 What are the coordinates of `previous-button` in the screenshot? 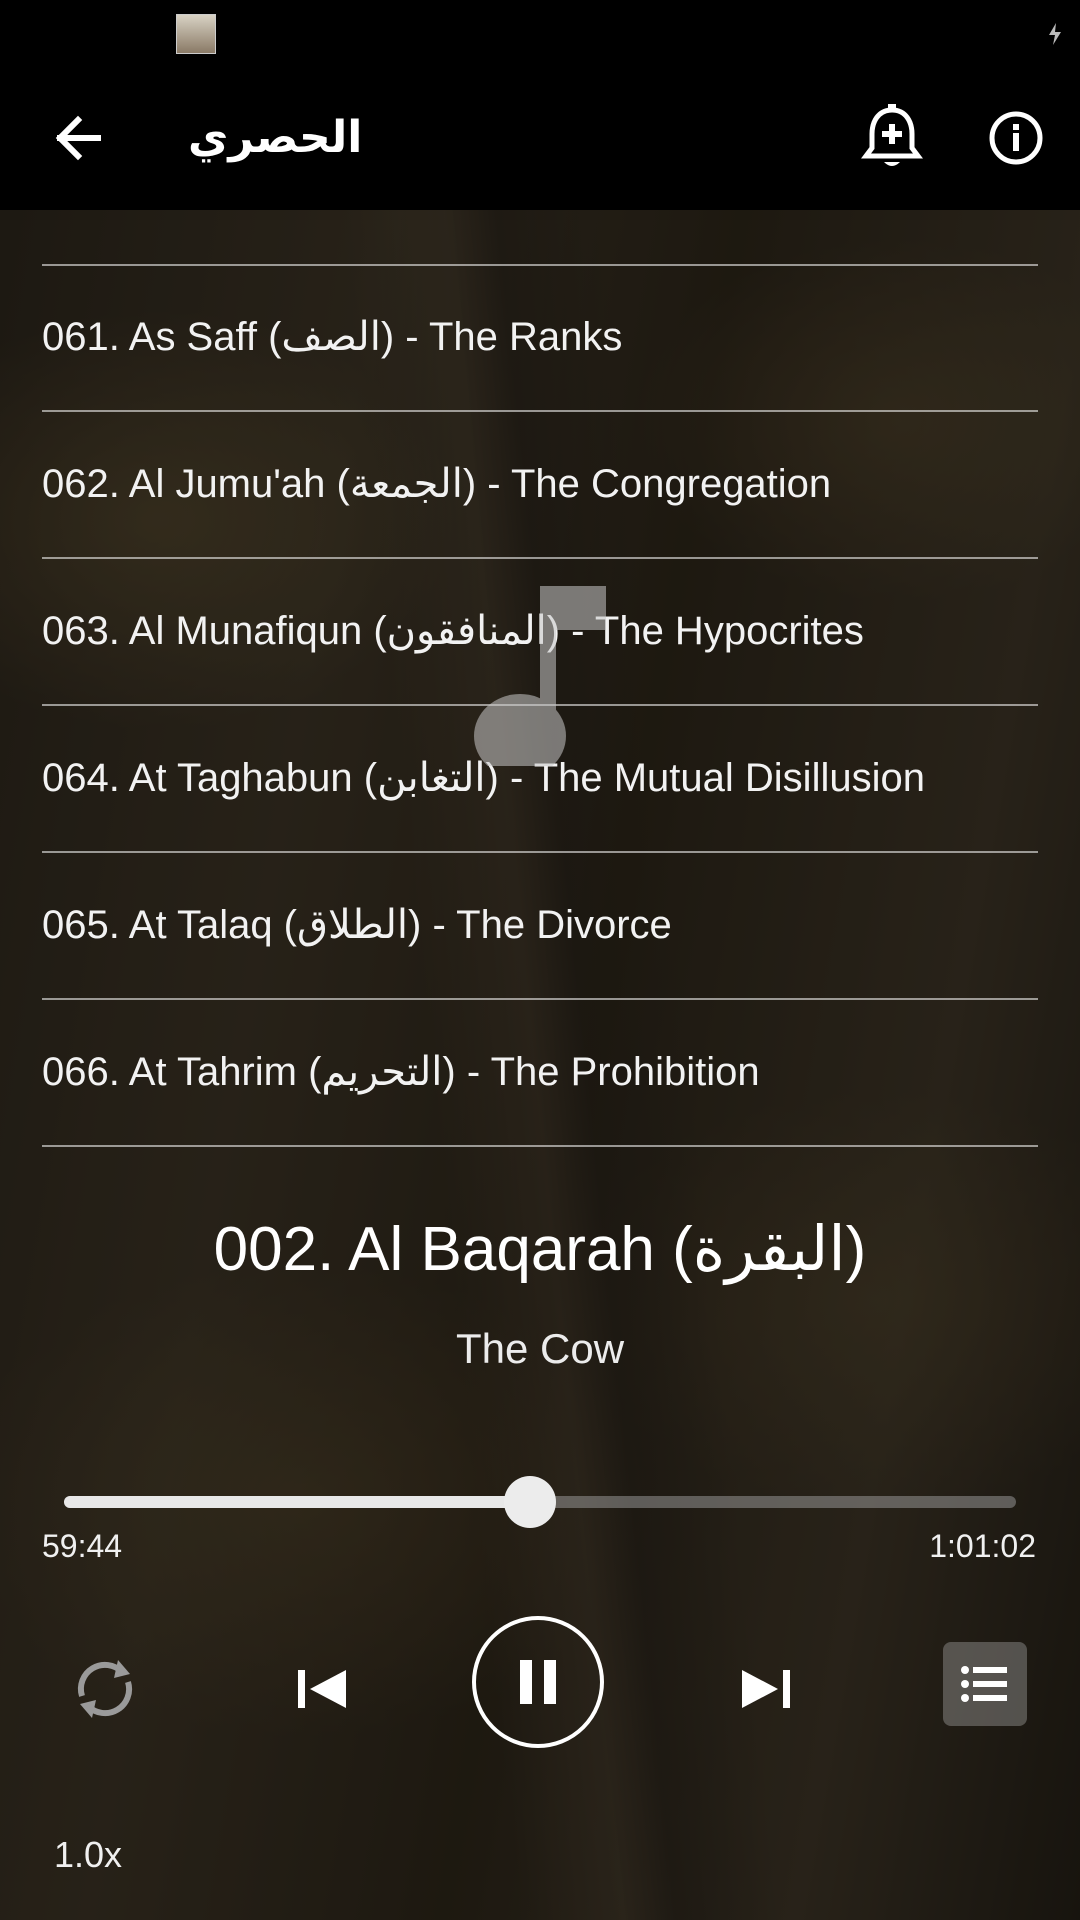 It's located at (323, 1689).